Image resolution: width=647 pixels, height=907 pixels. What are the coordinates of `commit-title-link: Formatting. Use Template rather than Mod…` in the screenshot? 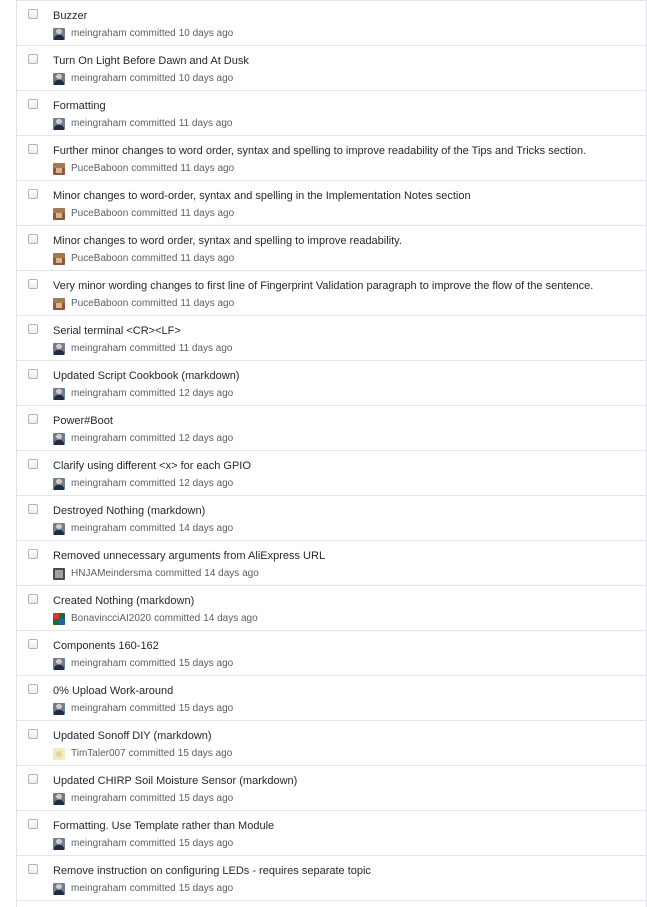 It's located at (163, 826).